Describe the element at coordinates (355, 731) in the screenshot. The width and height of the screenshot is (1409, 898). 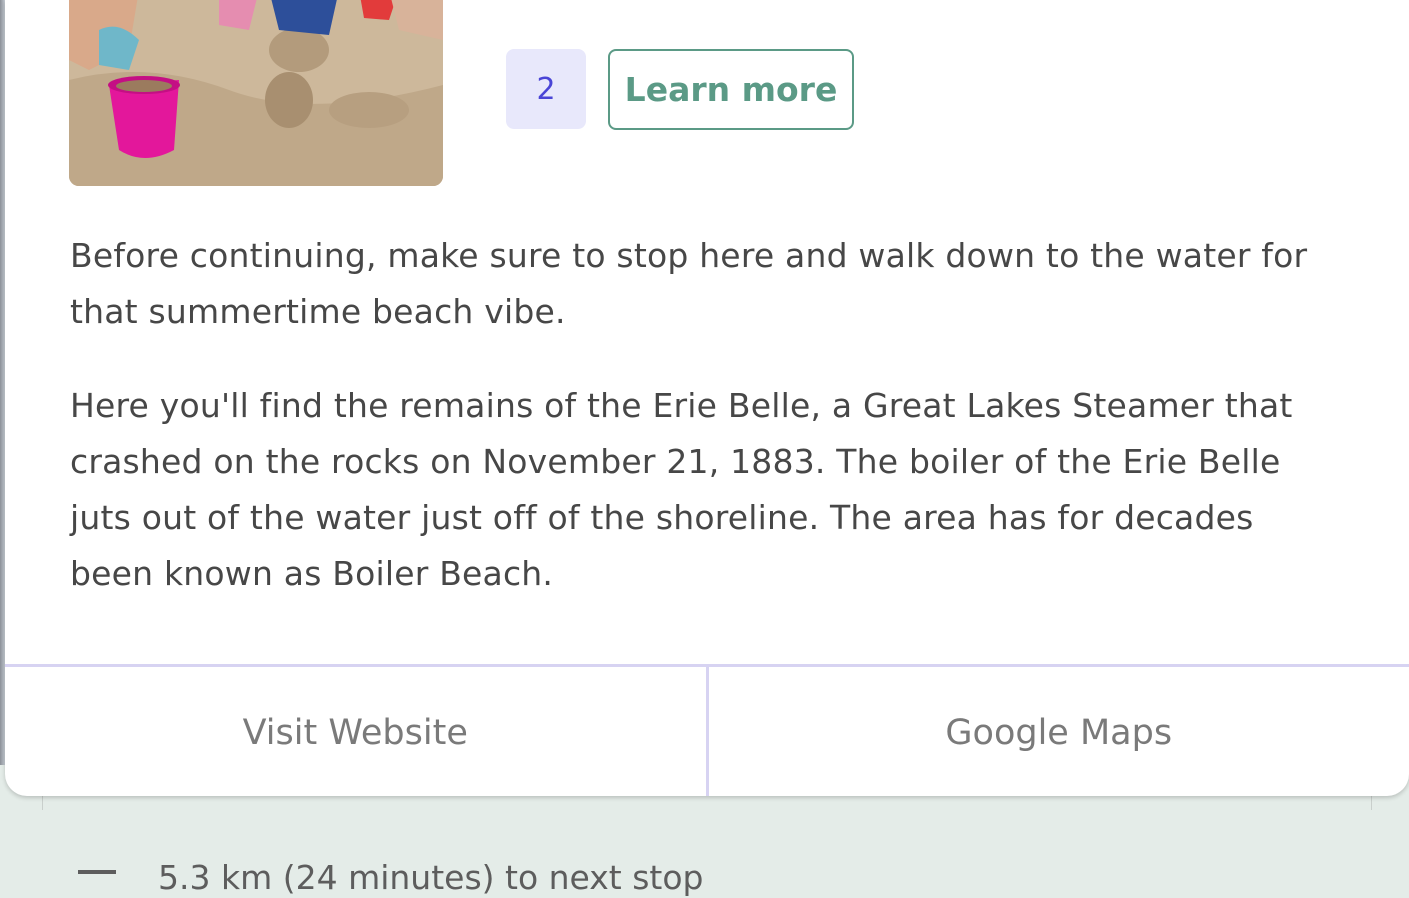
I see `visit-website-button: Visit Website` at that location.